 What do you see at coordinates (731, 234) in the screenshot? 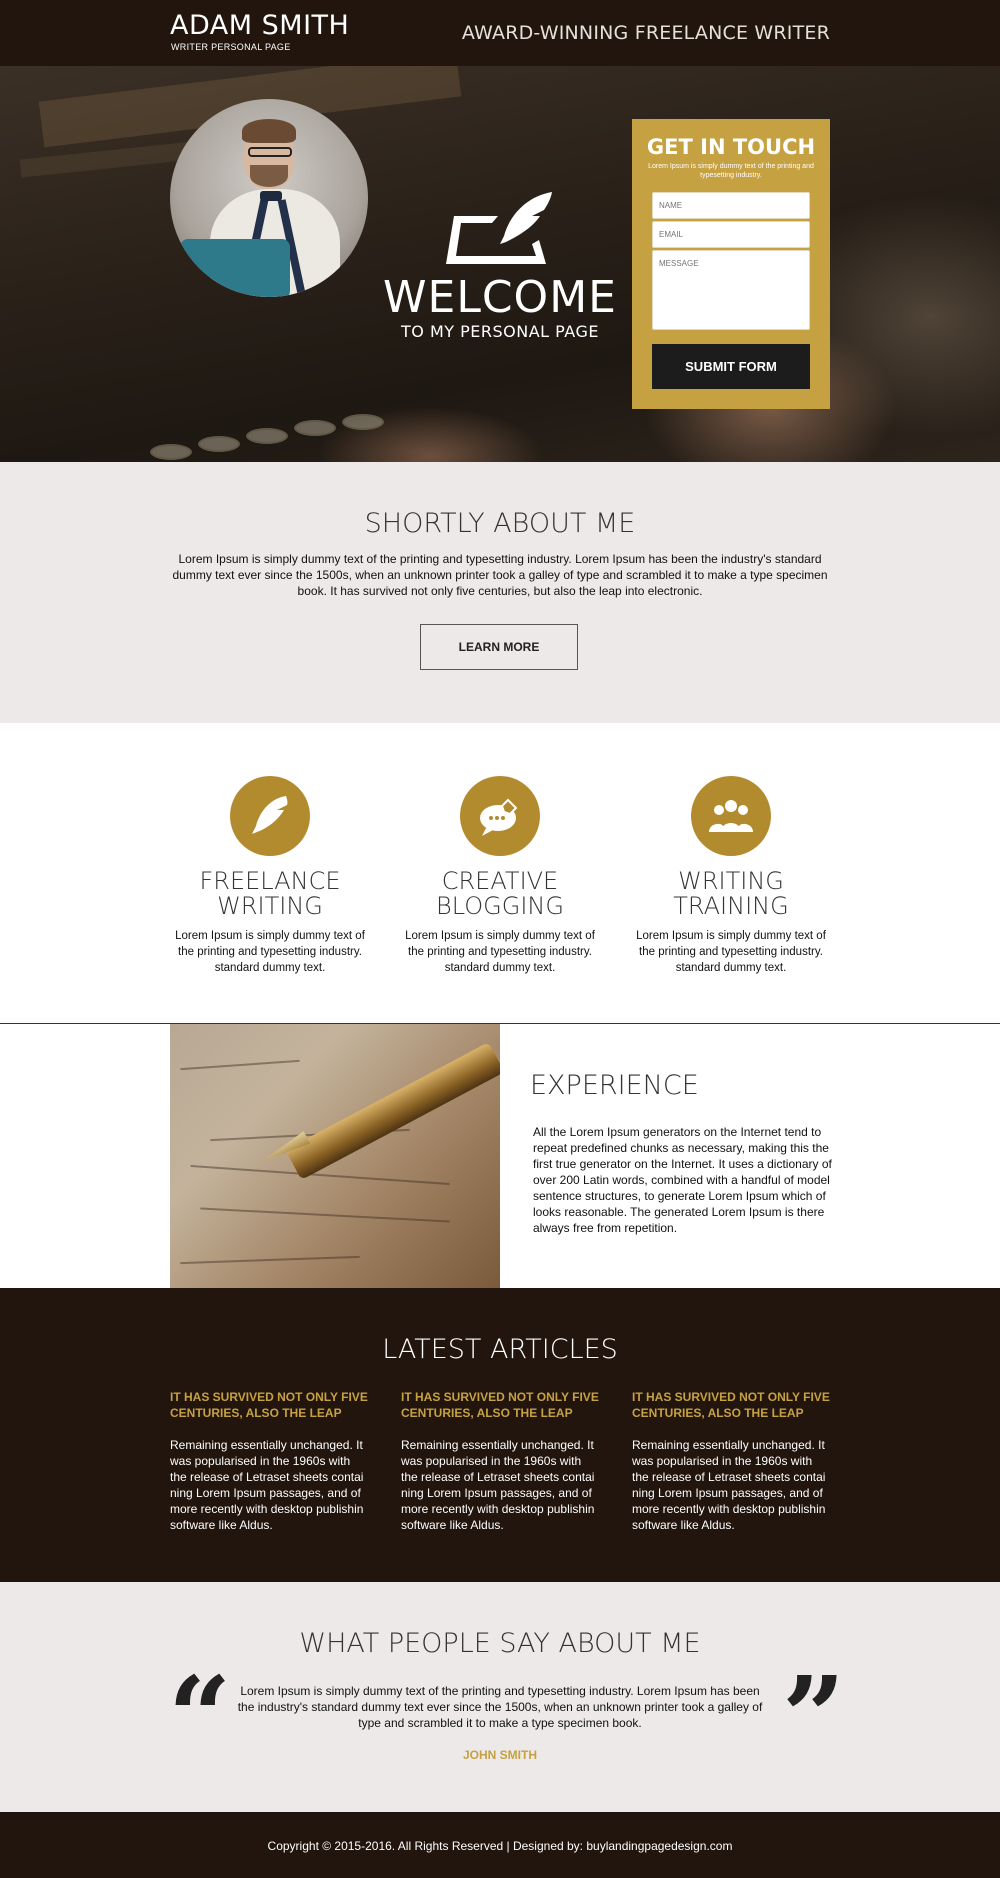
I see `email-field` at bounding box center [731, 234].